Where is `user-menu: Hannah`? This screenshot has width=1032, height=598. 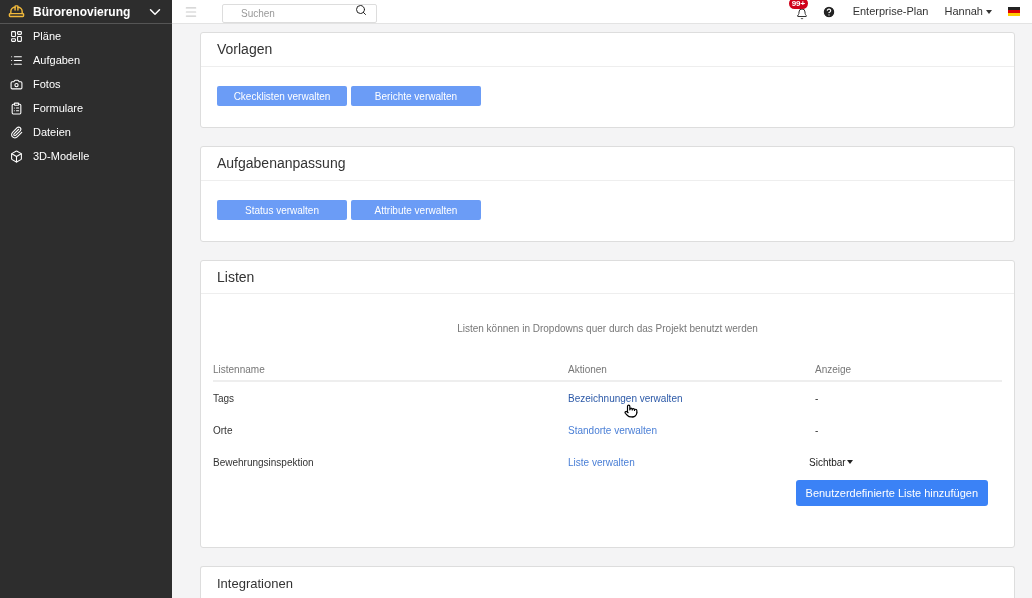 user-menu: Hannah is located at coordinates (968, 11).